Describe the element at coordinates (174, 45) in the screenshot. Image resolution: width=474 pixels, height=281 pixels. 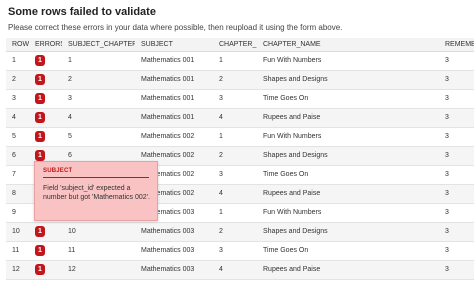
I see `column-header-subject: SUBJECT` at that location.